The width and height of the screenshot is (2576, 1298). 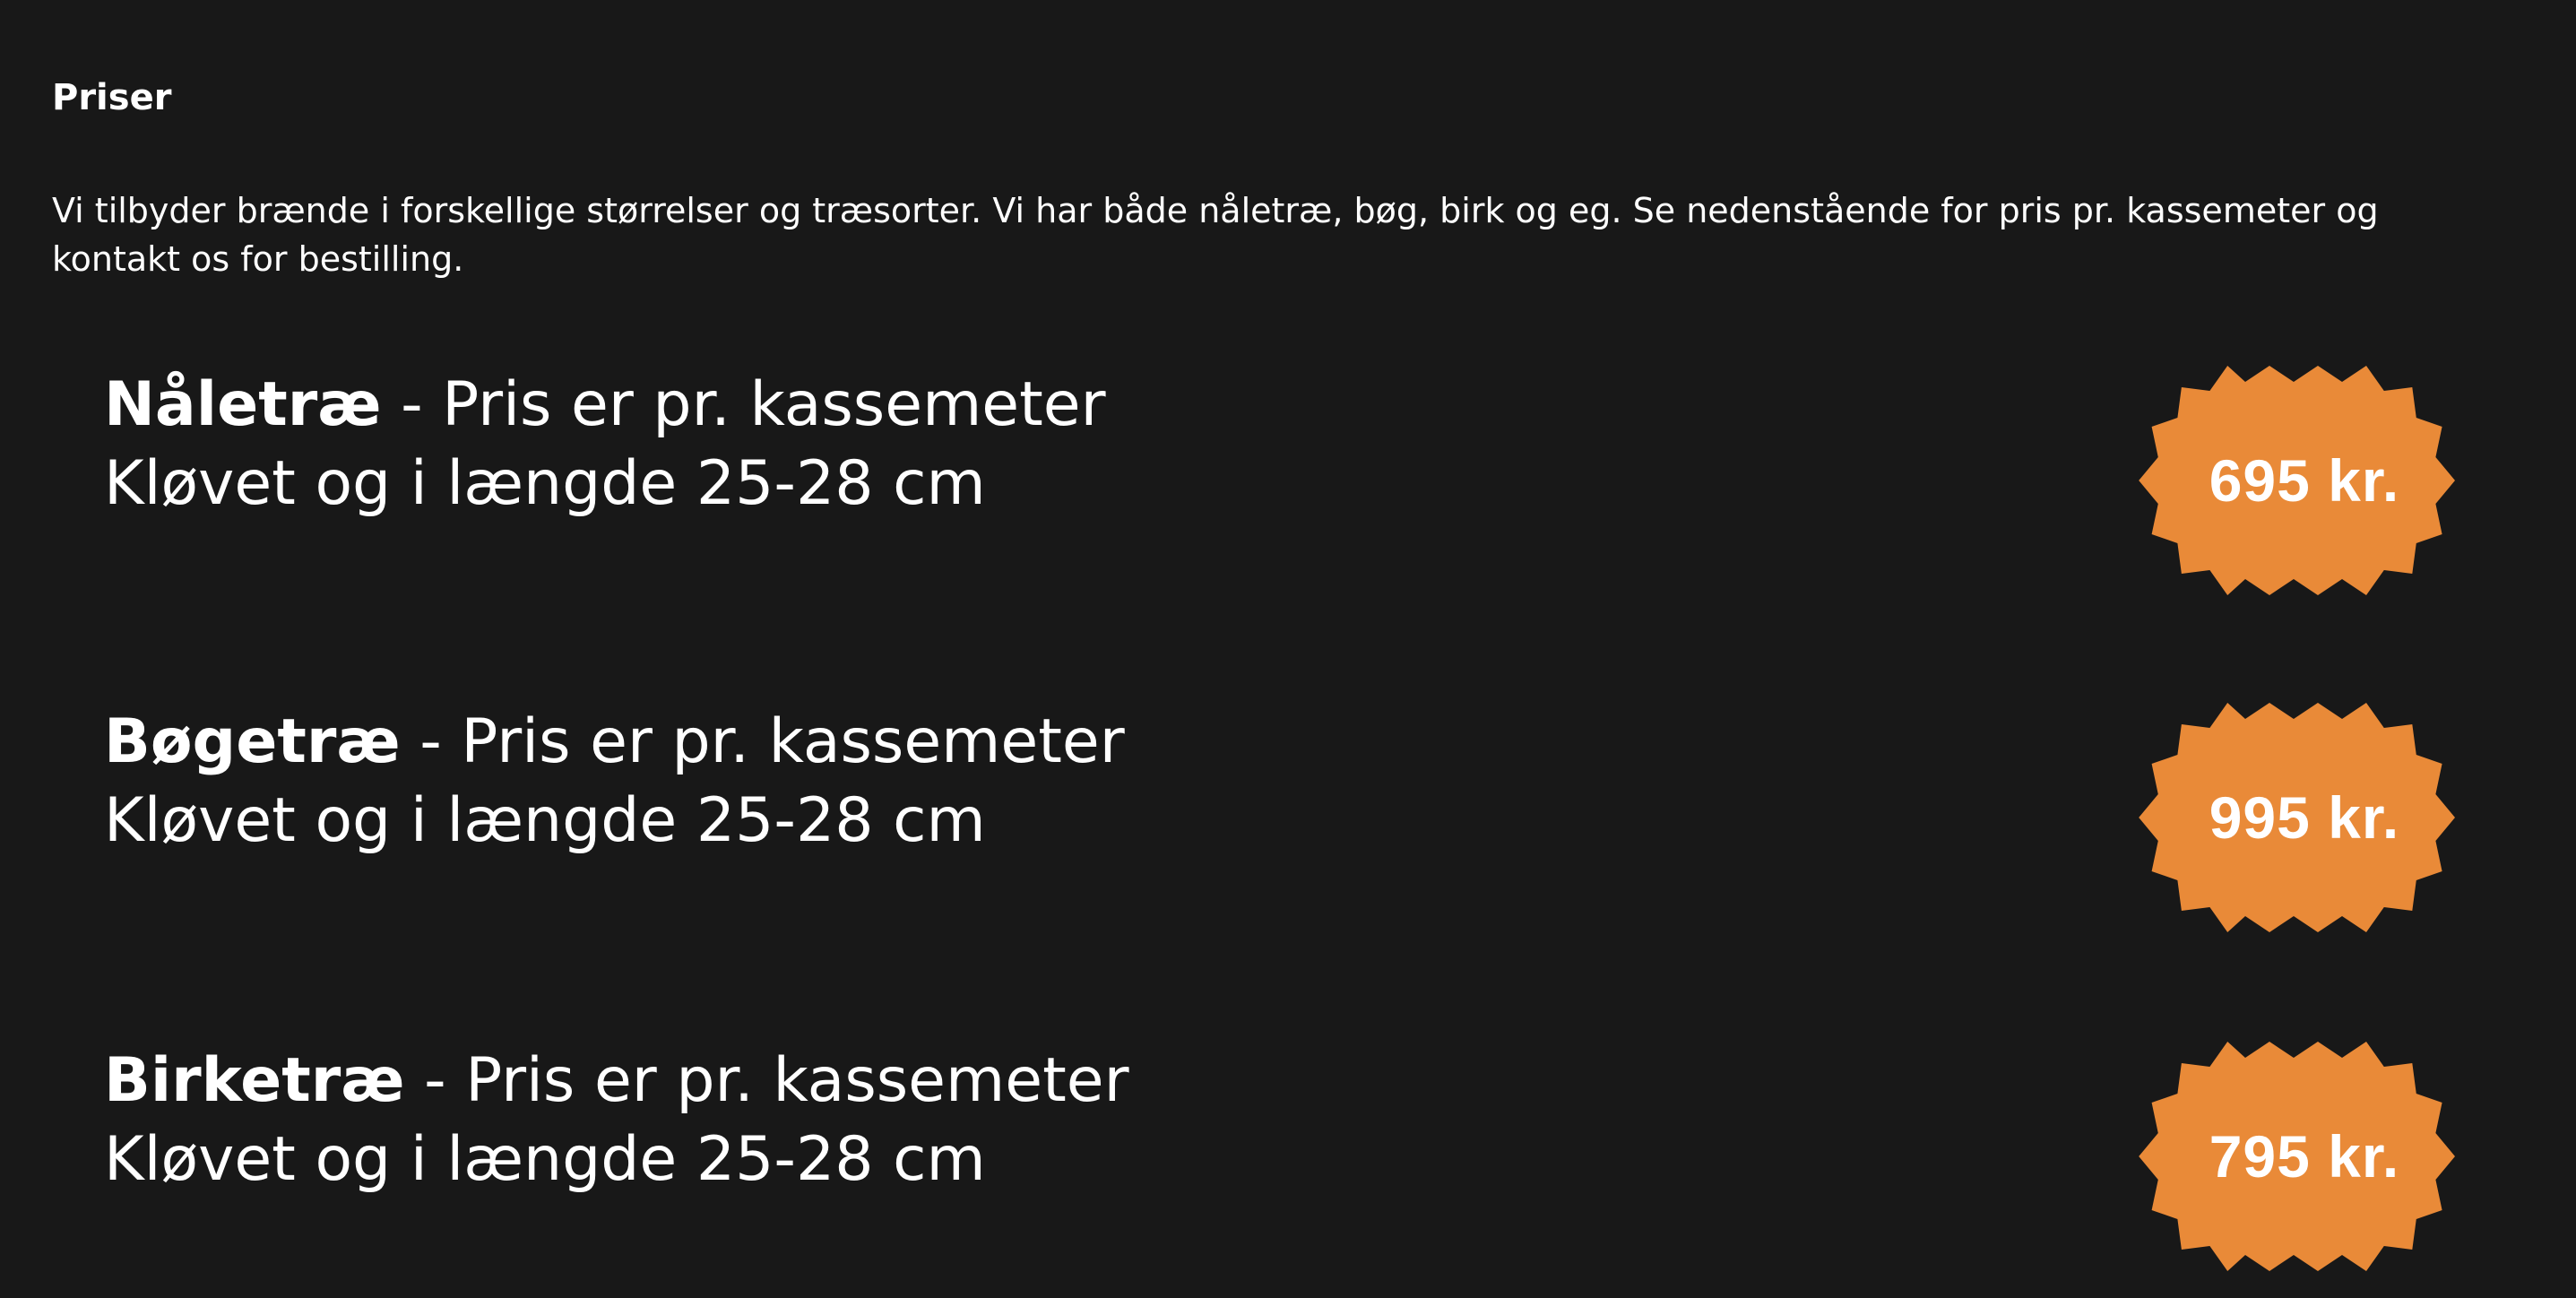 I want to click on product-name: Bøgetræ, so click(x=252, y=741).